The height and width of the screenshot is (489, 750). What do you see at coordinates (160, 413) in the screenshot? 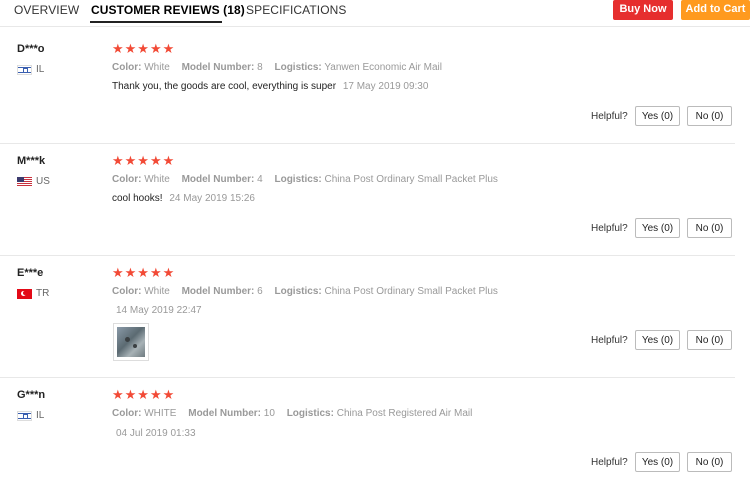
I see `color-value: WHITE` at bounding box center [160, 413].